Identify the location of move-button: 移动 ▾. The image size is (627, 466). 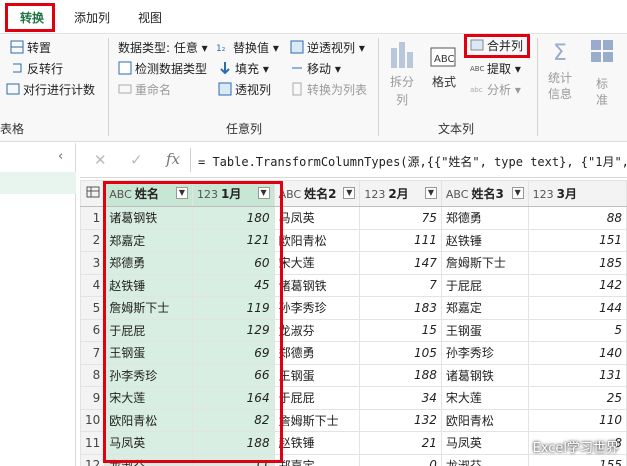
(315, 69).